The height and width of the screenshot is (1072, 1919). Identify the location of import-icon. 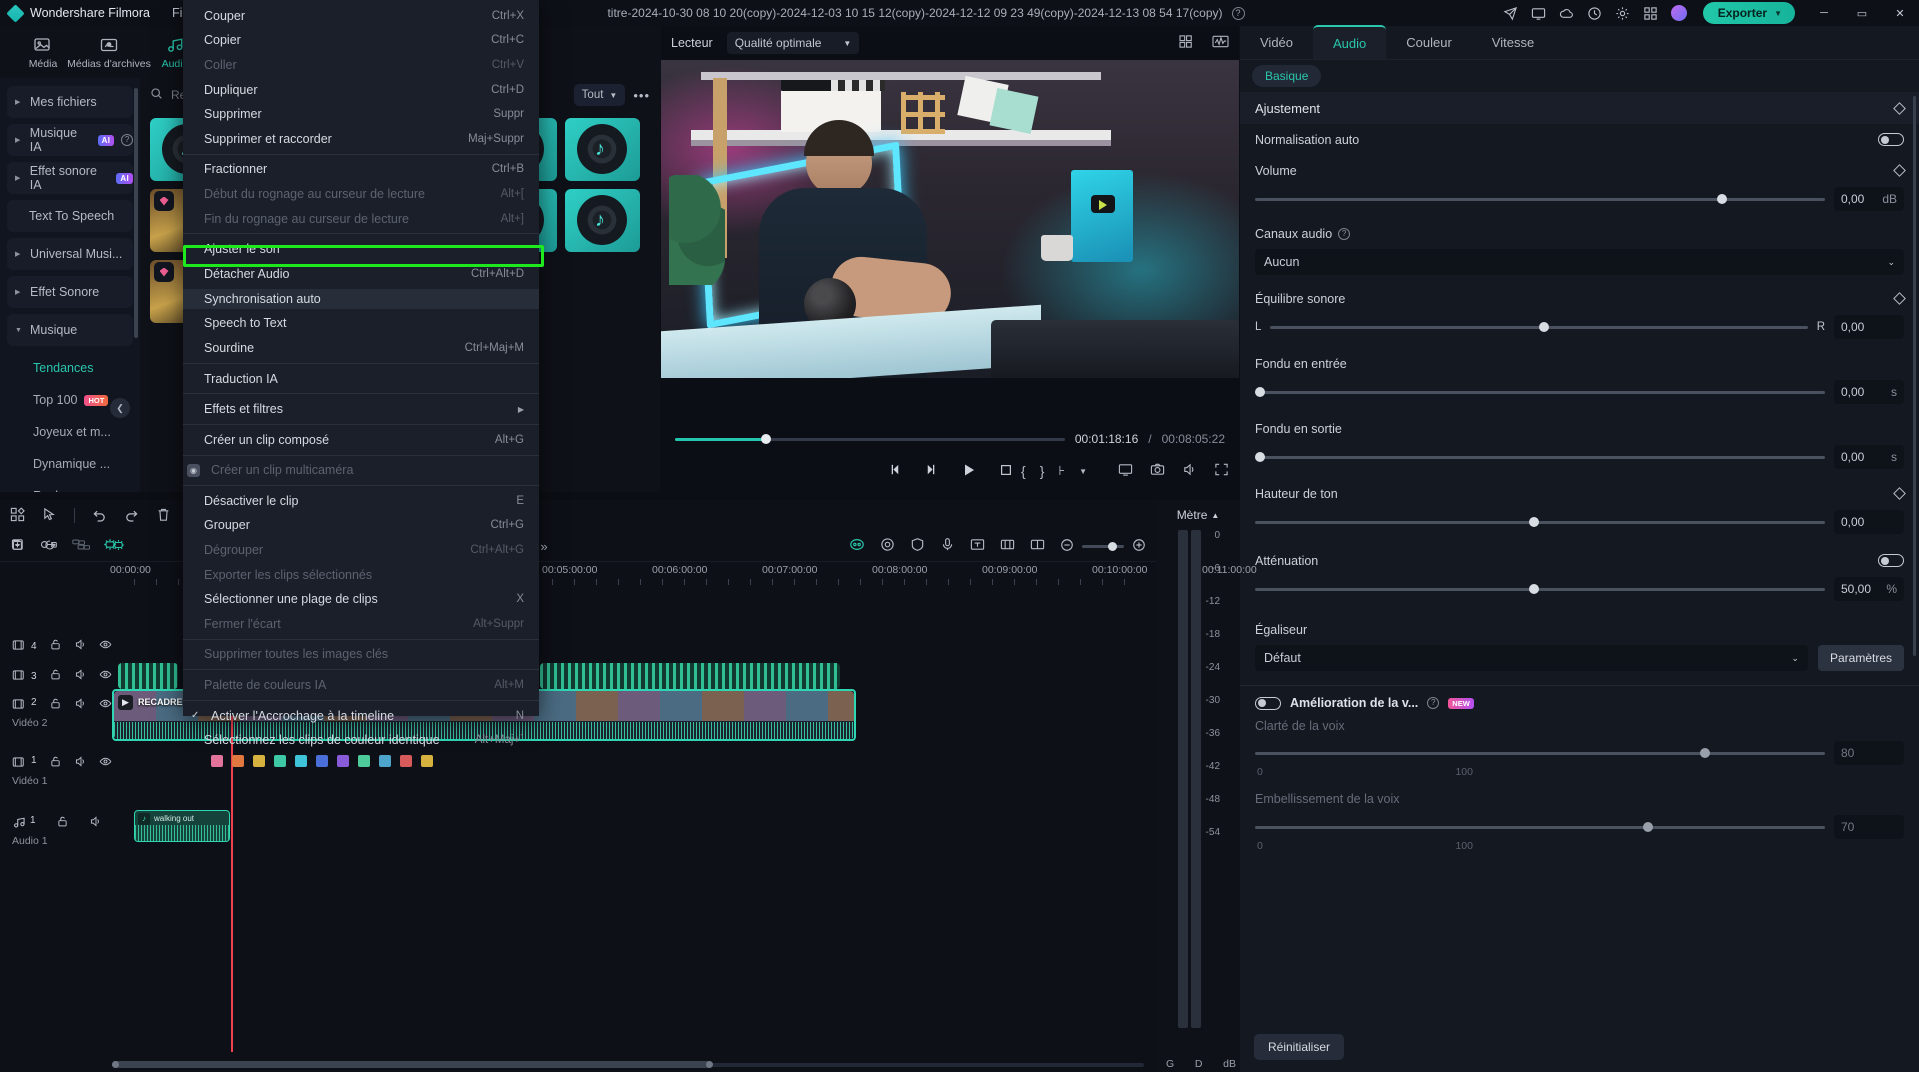
(50, 546).